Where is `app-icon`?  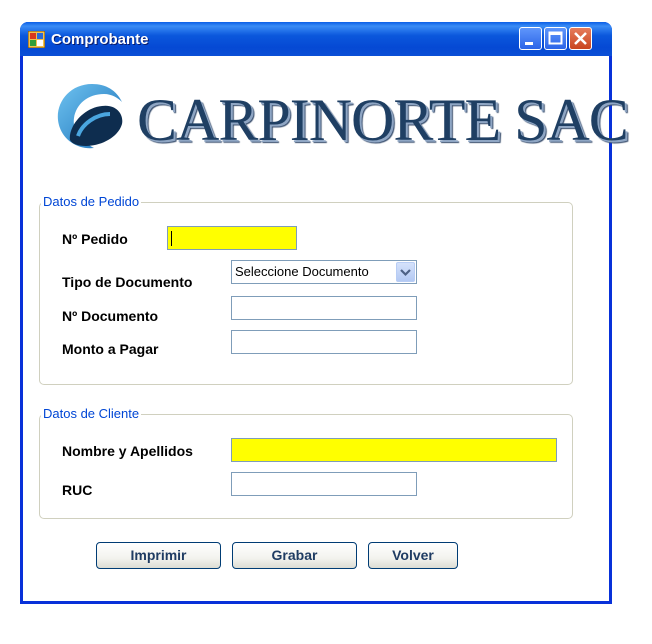
app-icon is located at coordinates (36, 39).